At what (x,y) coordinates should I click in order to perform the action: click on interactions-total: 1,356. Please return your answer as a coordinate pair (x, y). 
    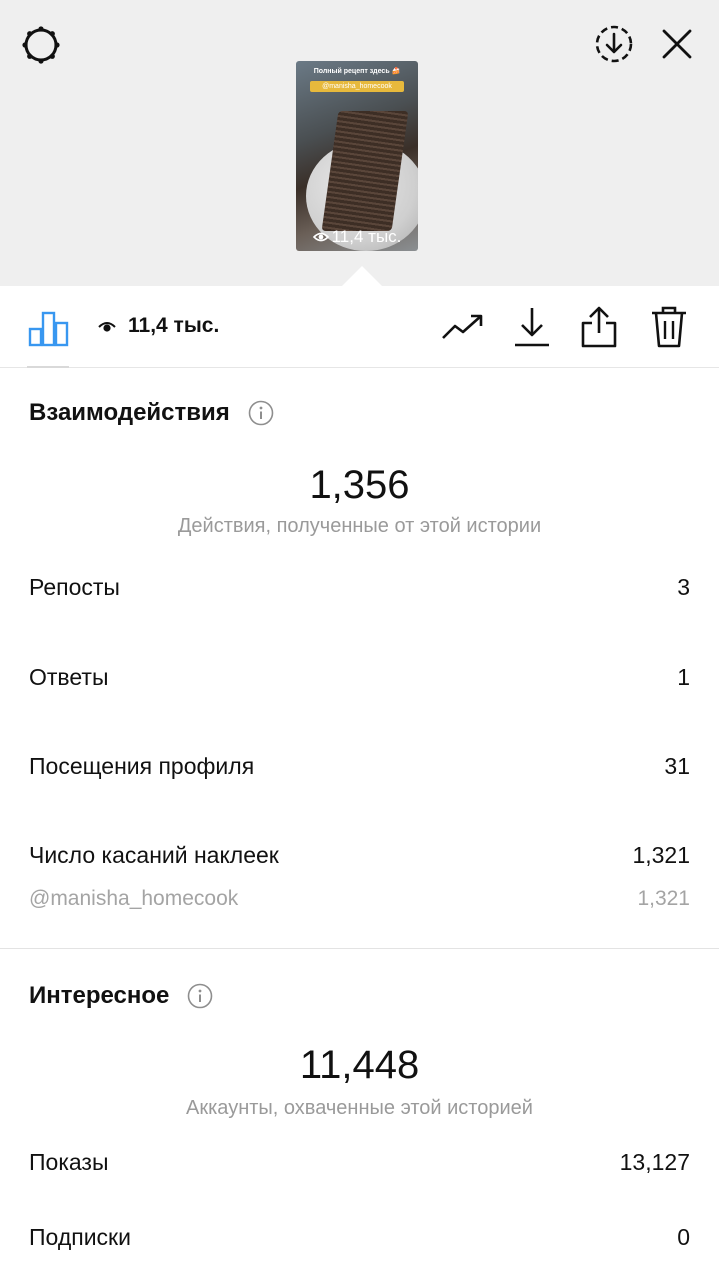
    Looking at the image, I should click on (359, 485).